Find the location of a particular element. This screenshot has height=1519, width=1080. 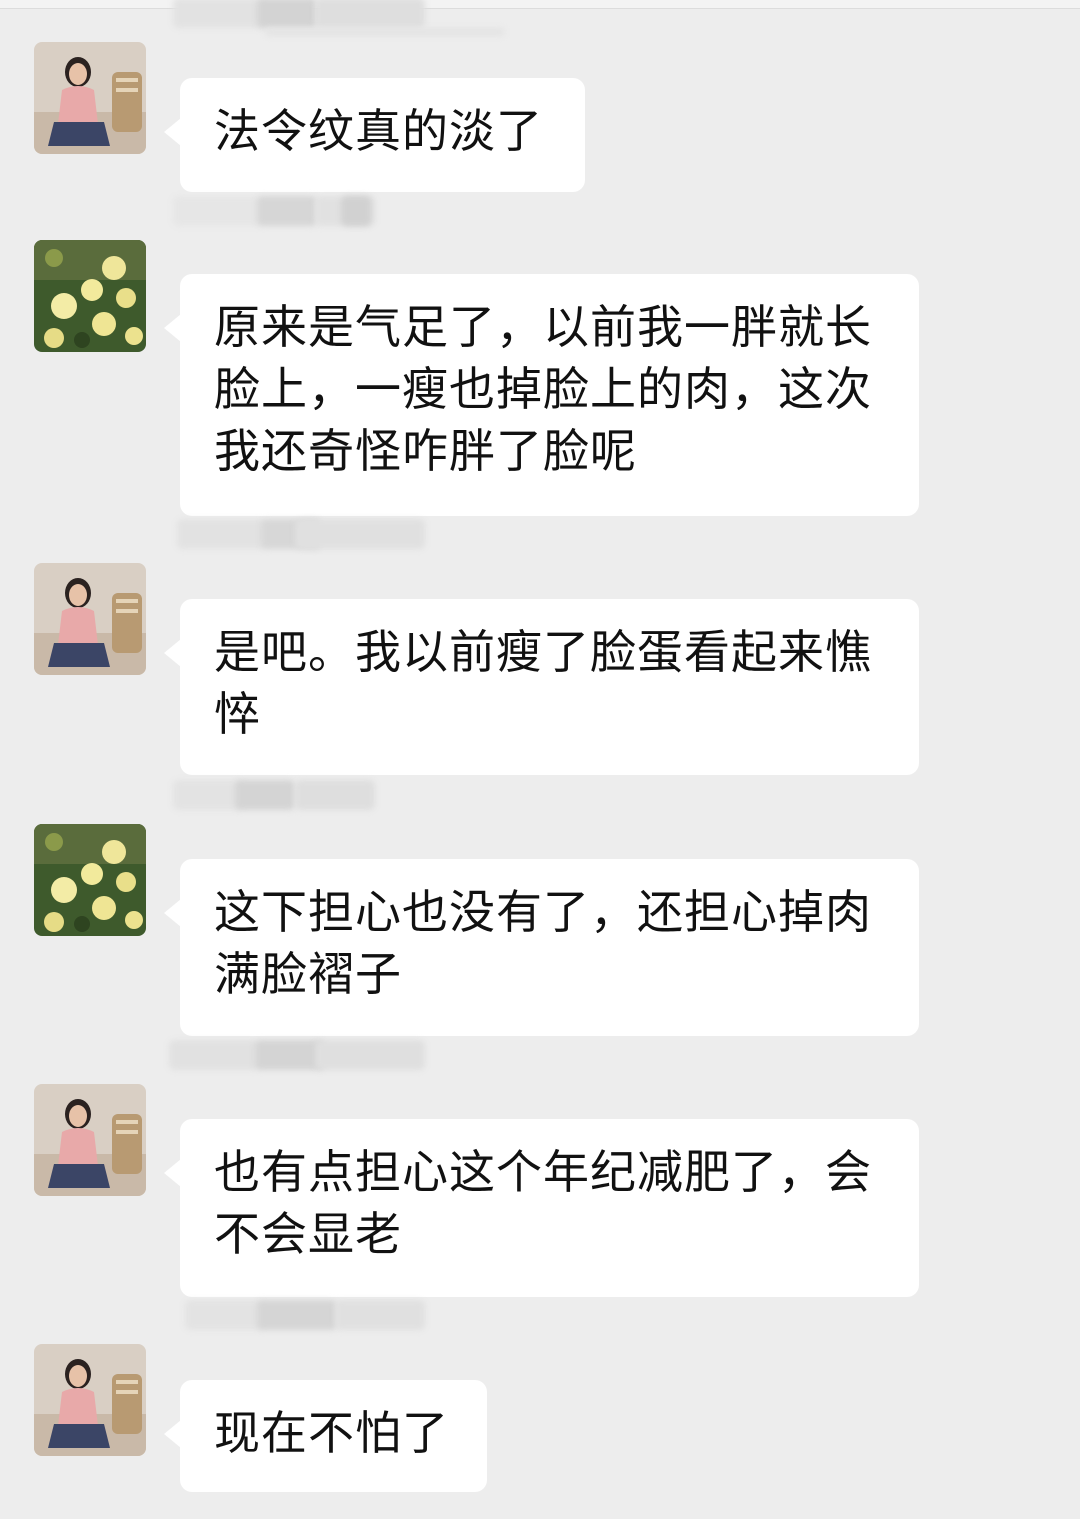

message-bubble: 这下担心也没有了，还担心掉肉满脸褶子 is located at coordinates (541, 947).